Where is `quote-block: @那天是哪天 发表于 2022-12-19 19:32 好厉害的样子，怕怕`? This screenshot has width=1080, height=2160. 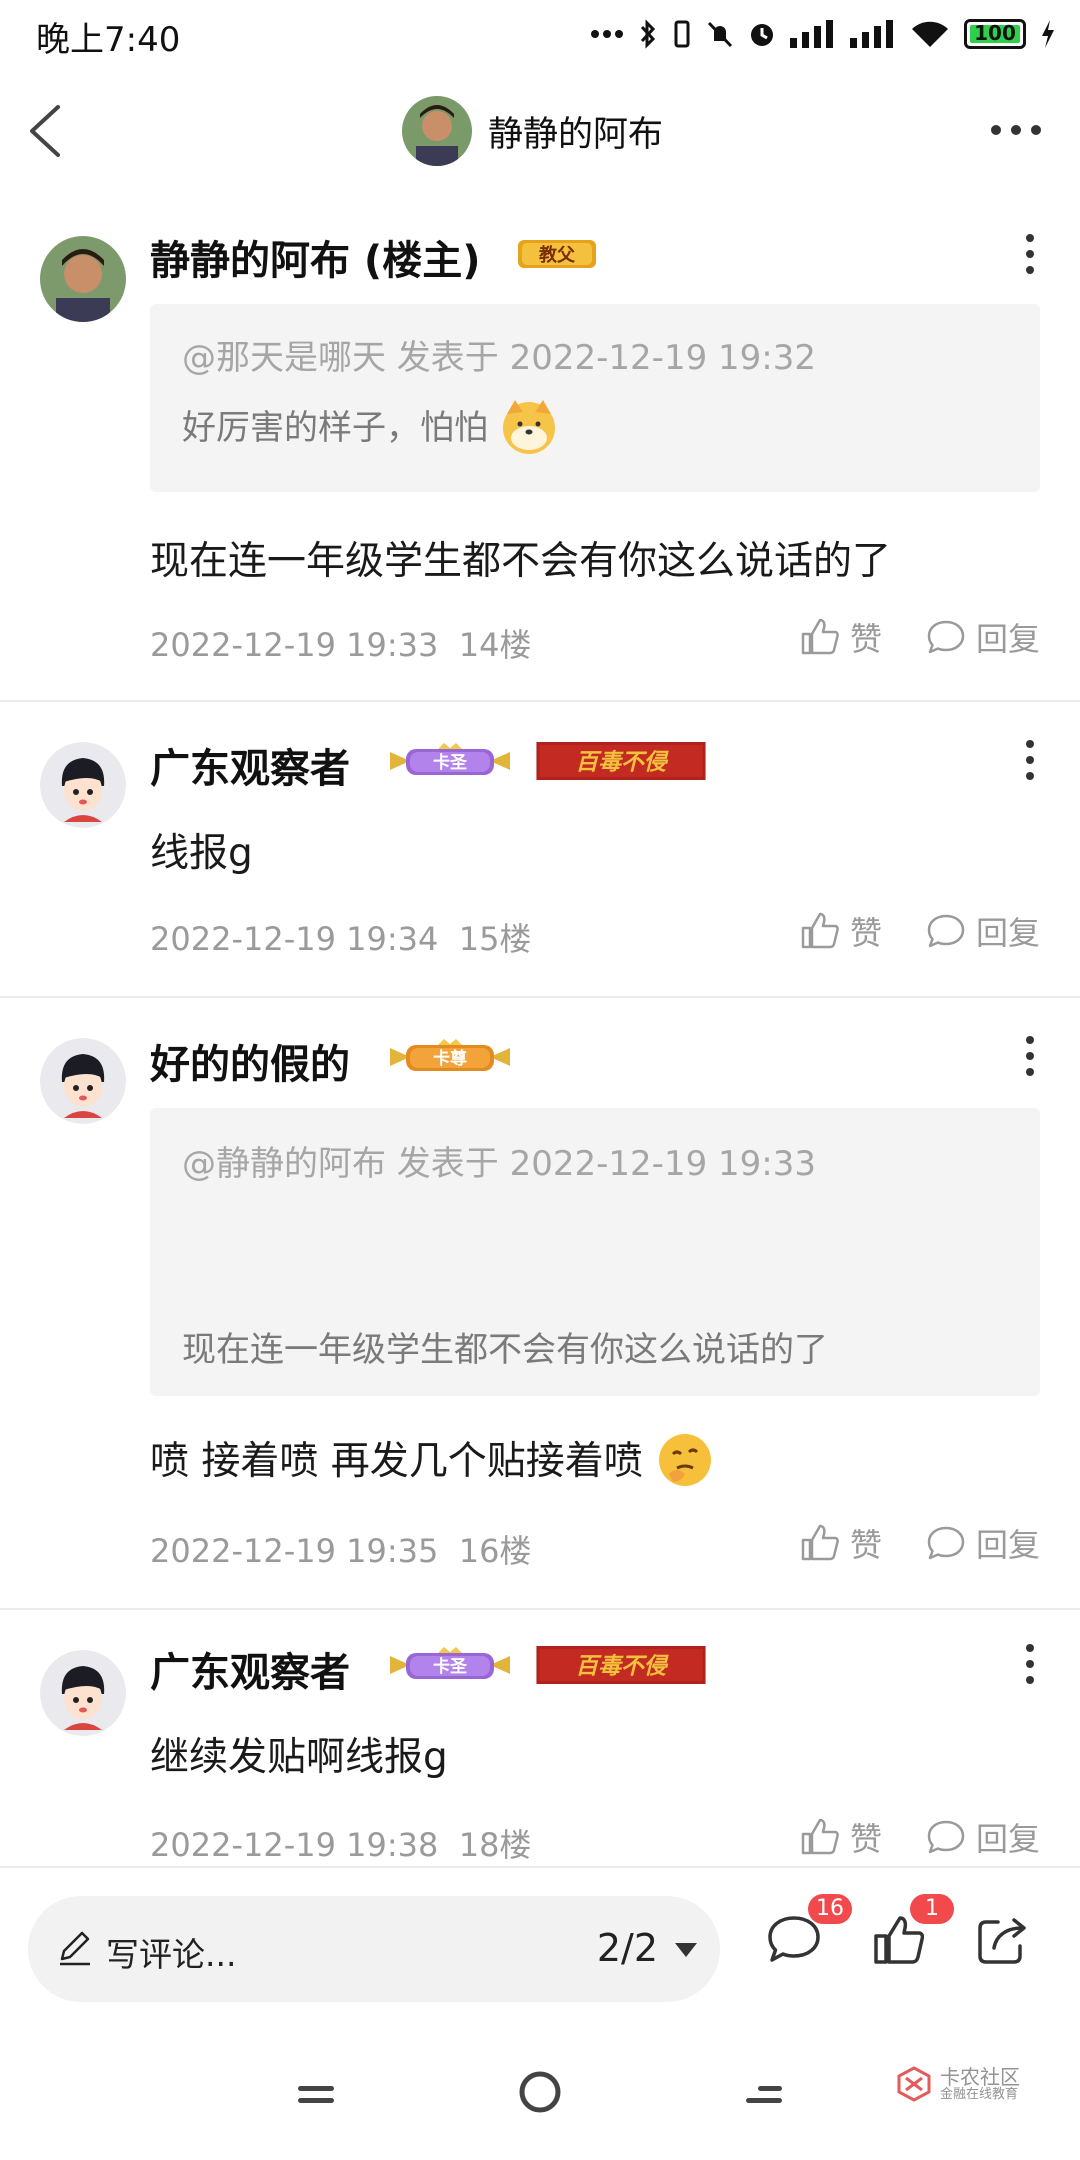
quote-block: @那天是哪天 发表于 2022-12-19 19:32 好厉害的样子，怕怕 is located at coordinates (595, 398).